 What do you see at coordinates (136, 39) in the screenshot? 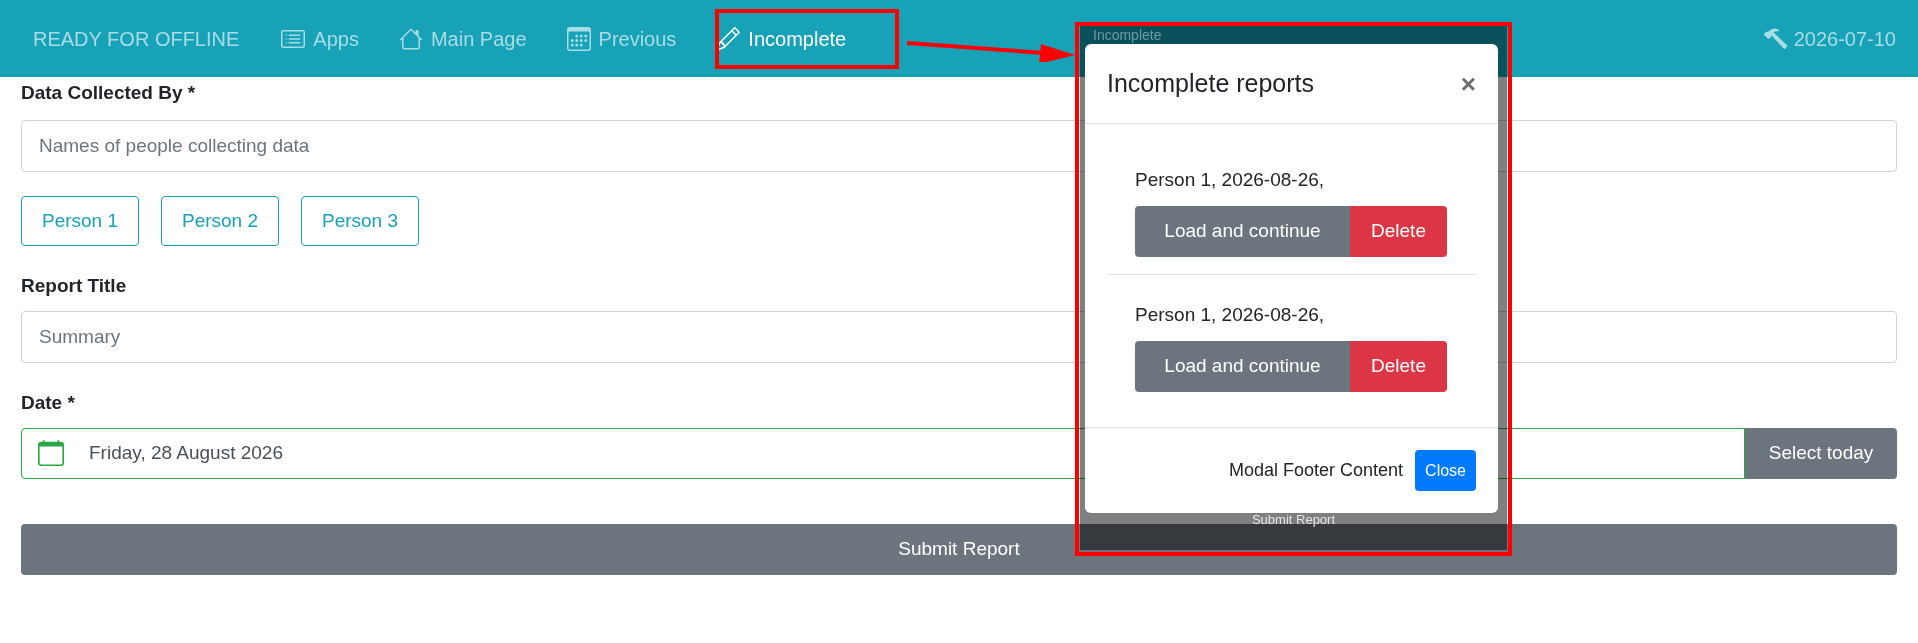
I see `brand-text: READY FOR OFFLINE` at bounding box center [136, 39].